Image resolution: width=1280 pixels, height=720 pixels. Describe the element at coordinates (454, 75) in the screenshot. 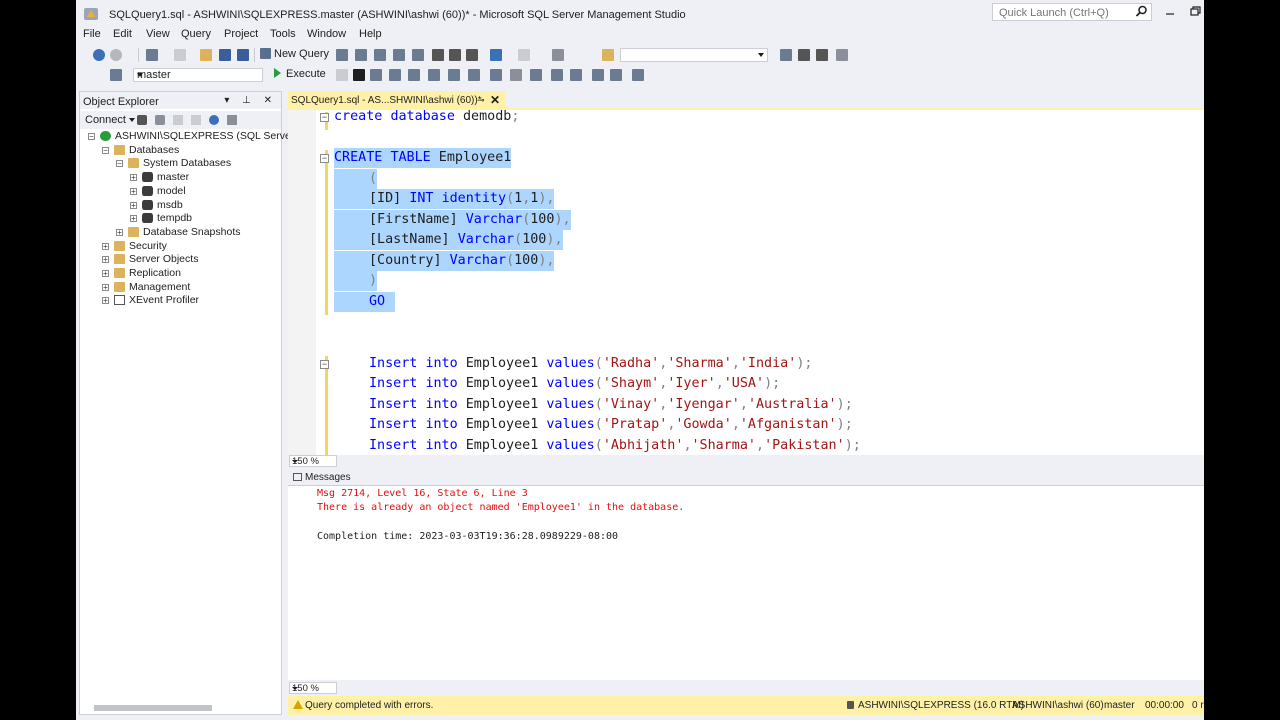

I see `live-stats-icon` at that location.